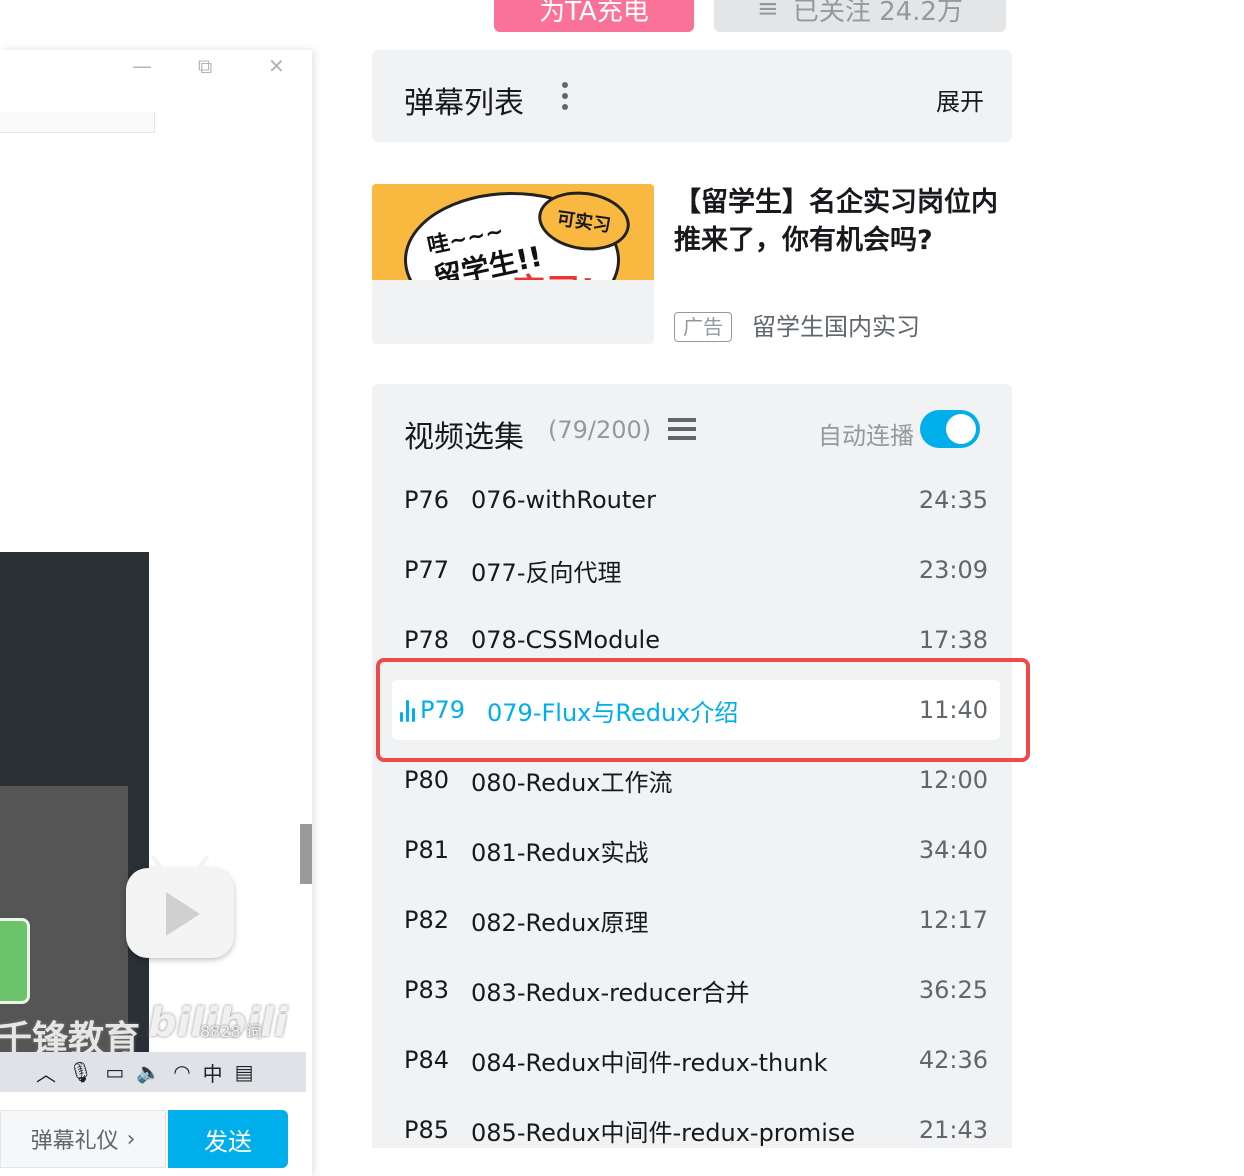  Describe the element at coordinates (961, 429) in the screenshot. I see `toggle-knob` at that location.